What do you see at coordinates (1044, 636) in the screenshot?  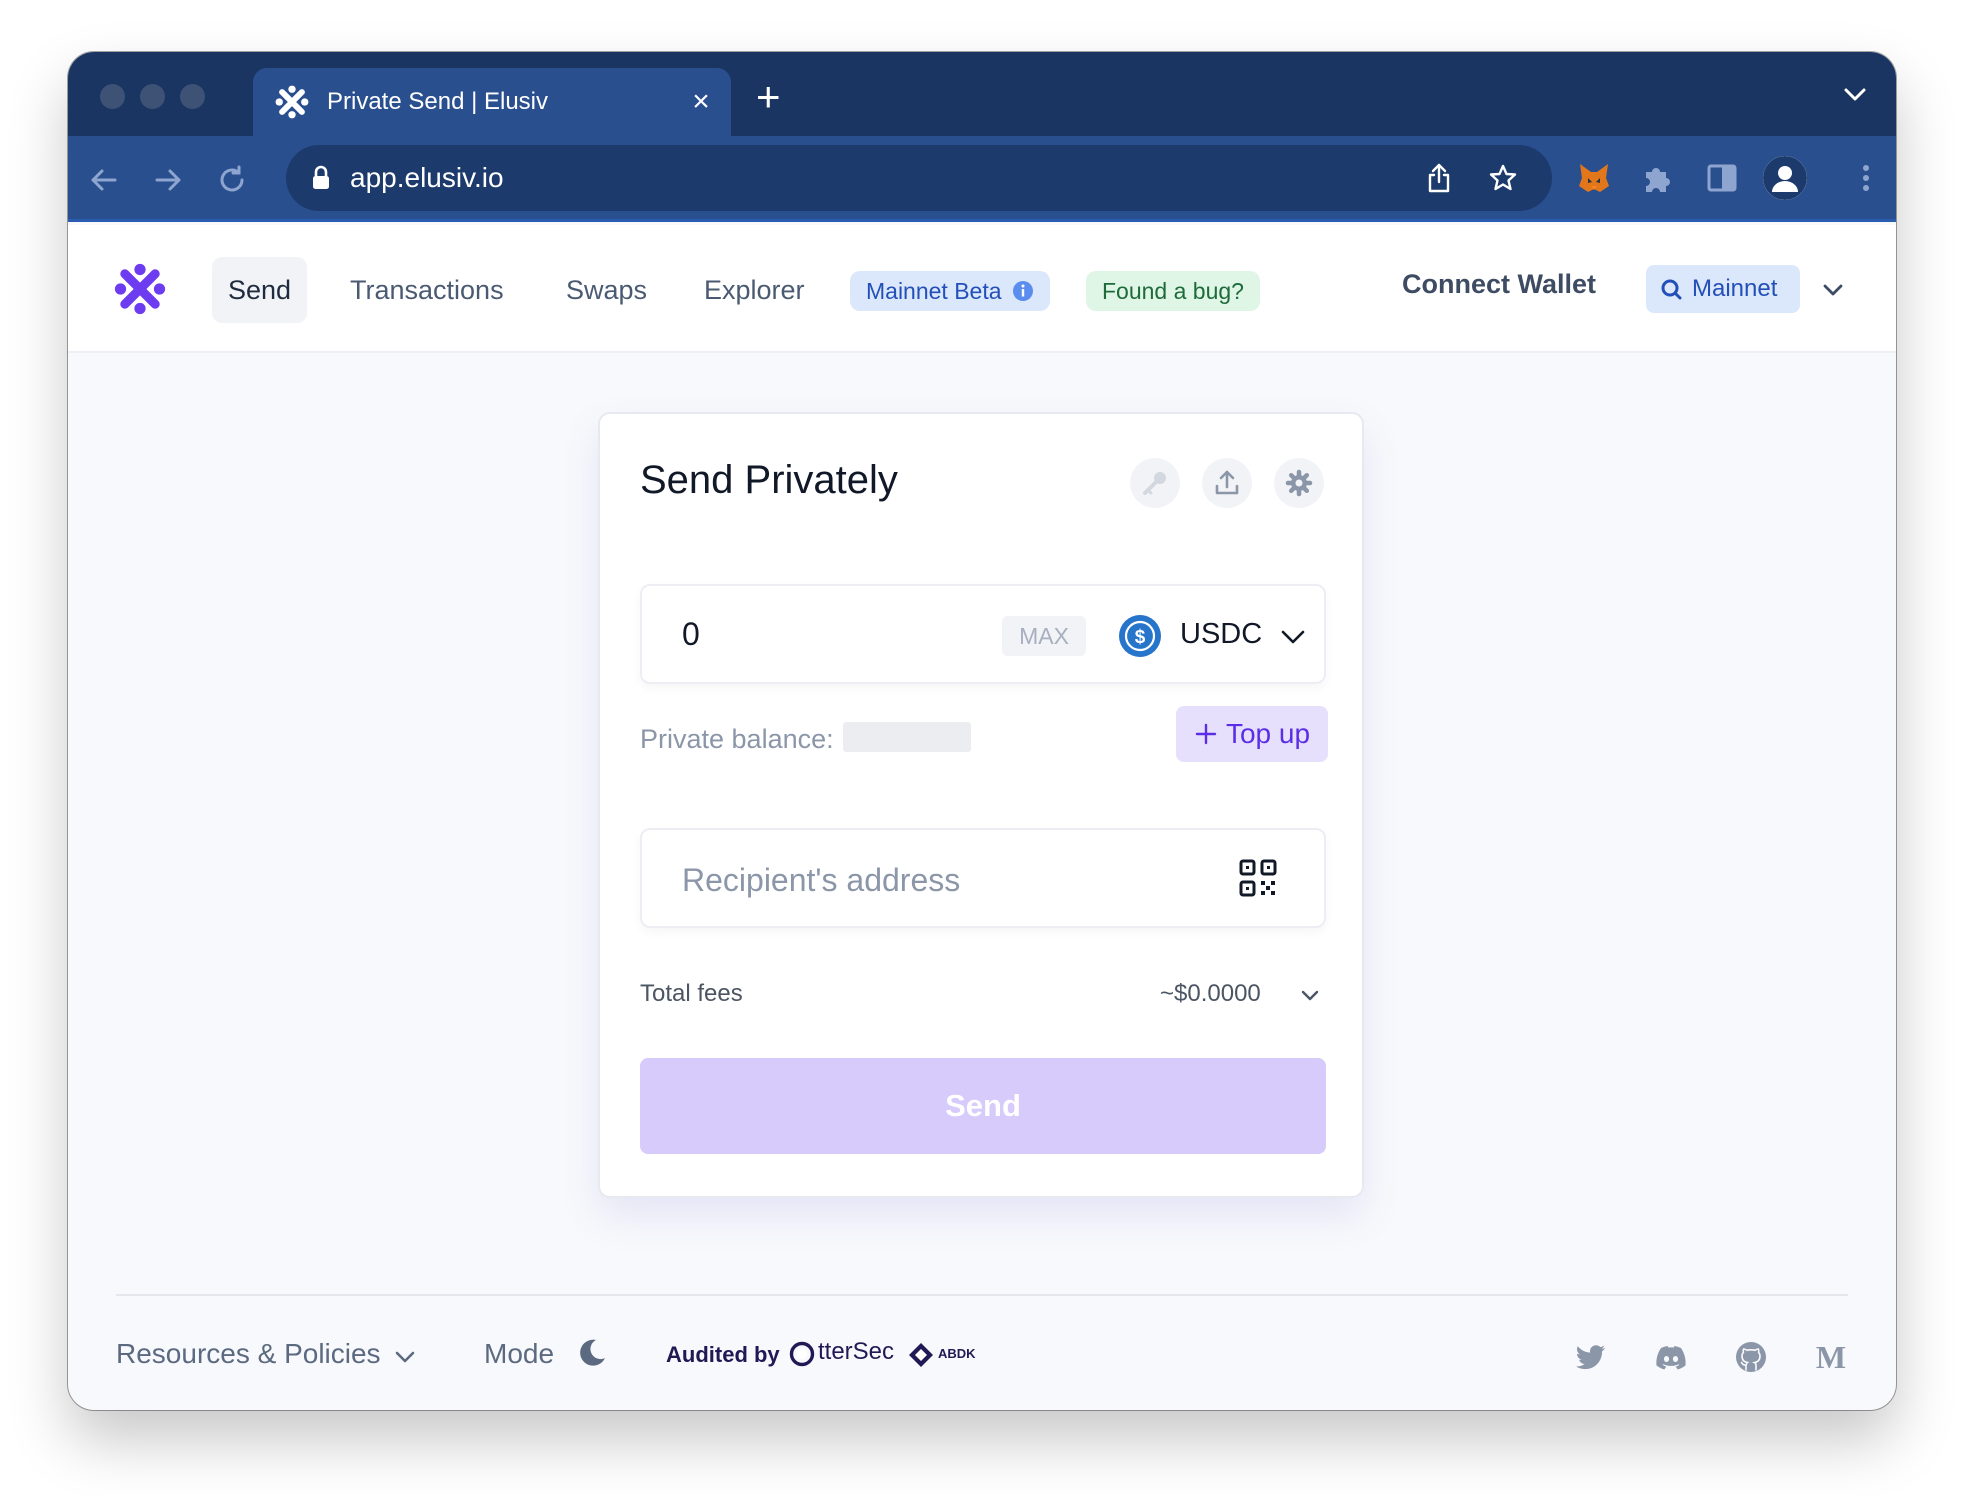 I see `max-button: MAX` at bounding box center [1044, 636].